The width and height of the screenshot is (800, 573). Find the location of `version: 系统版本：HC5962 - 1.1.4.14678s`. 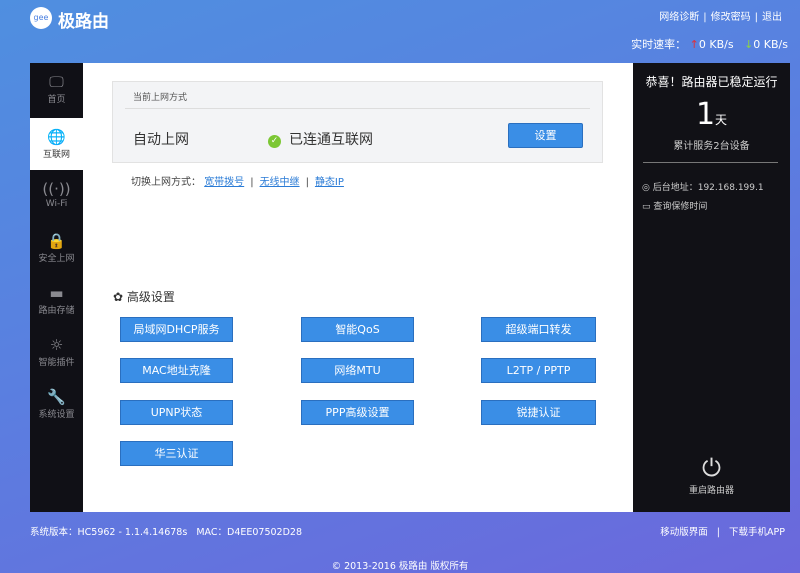

version: 系统版本：HC5962 - 1.1.4.14678s is located at coordinates (109, 532).